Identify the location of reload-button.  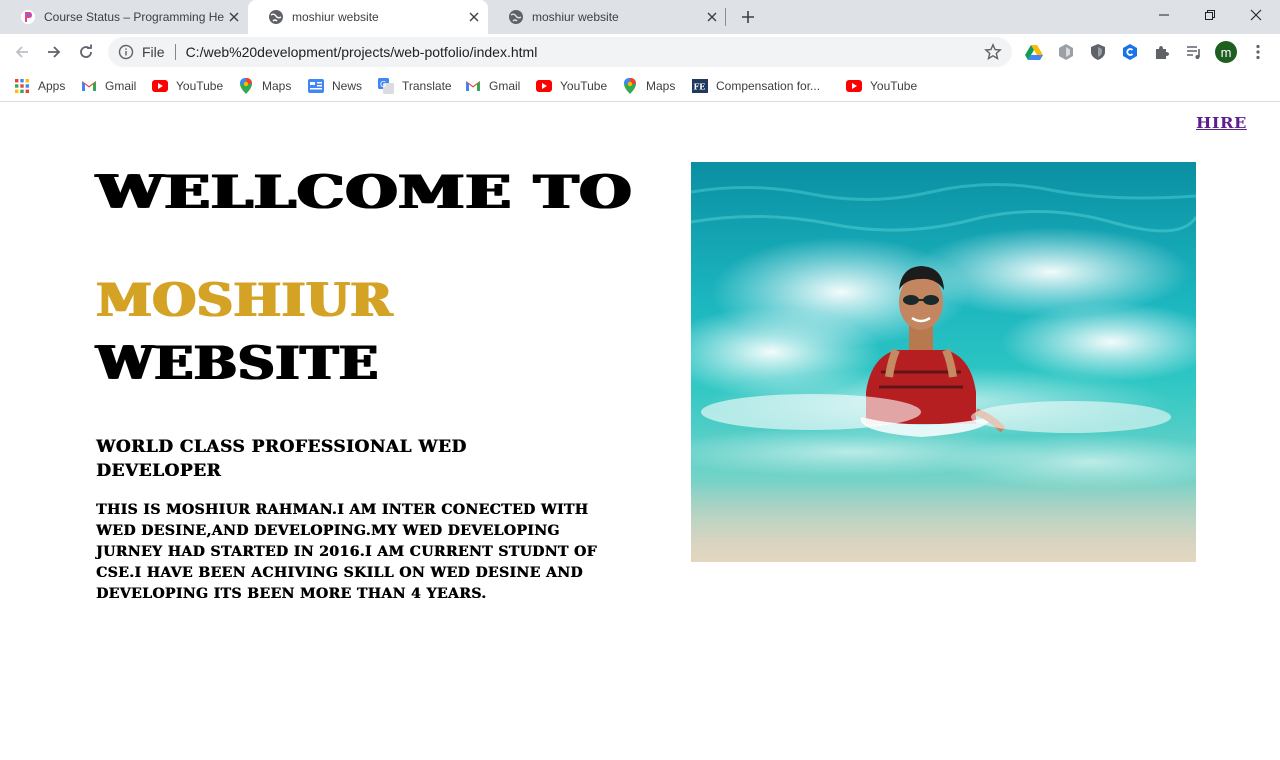
(86, 52).